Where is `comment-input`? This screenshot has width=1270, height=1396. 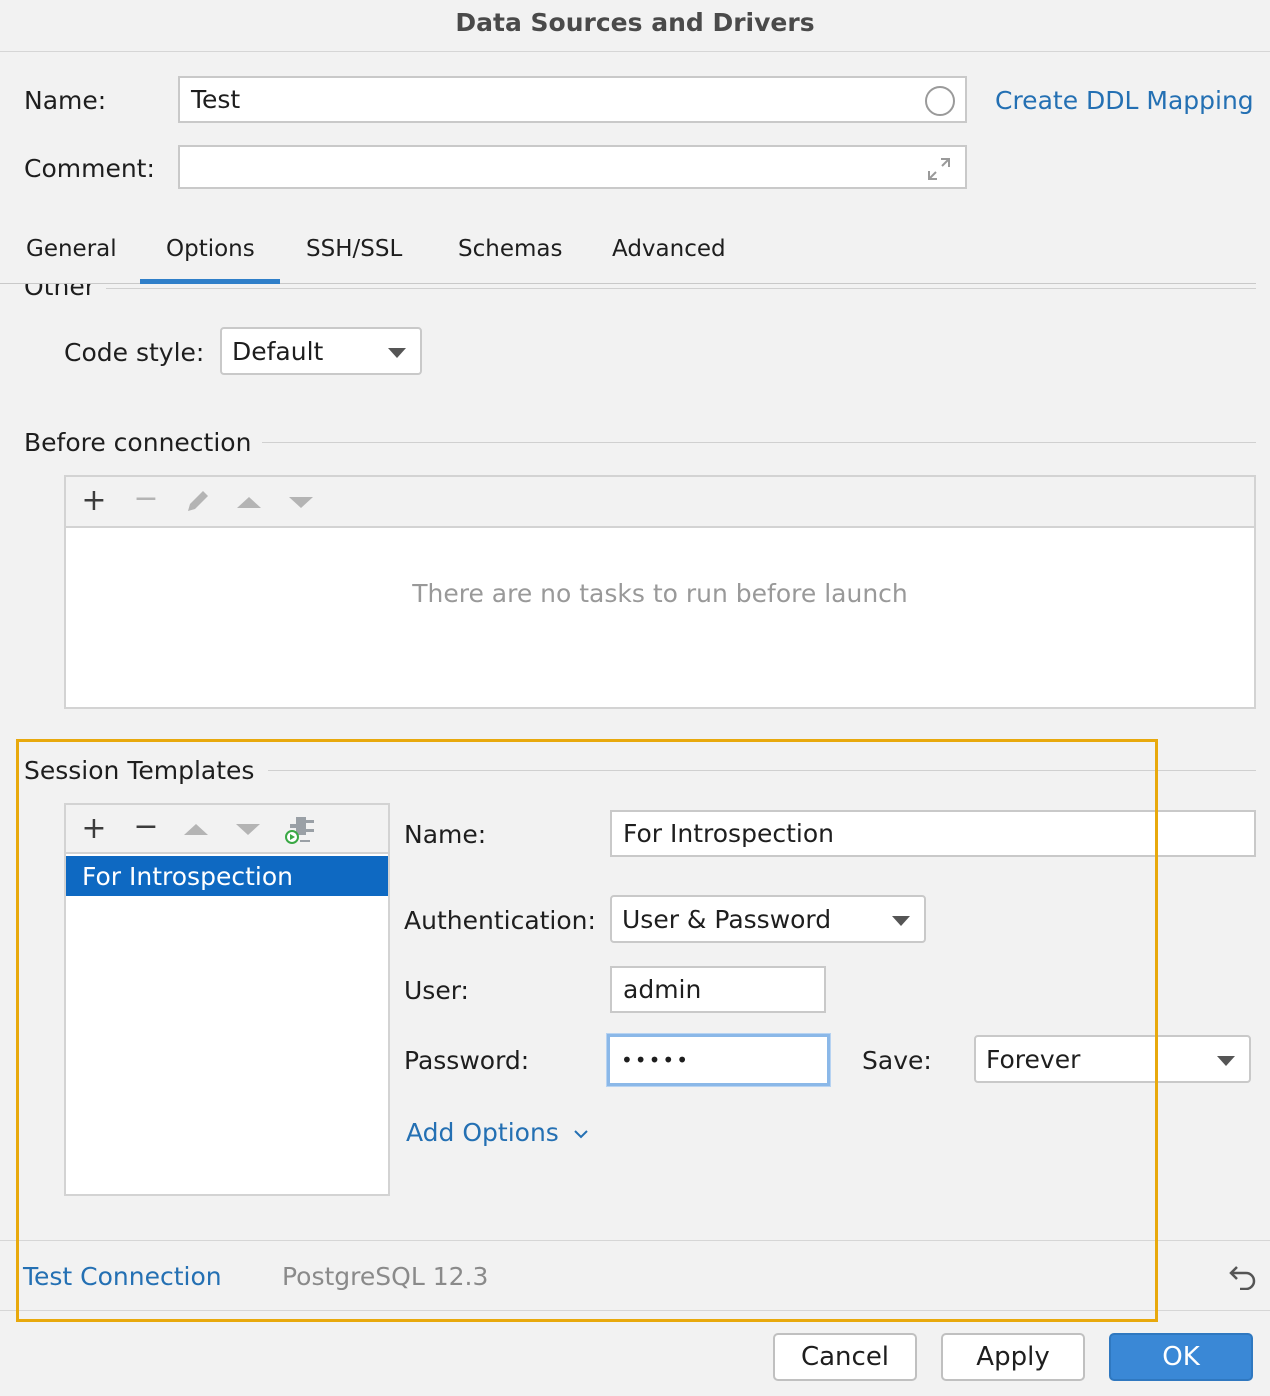 comment-input is located at coordinates (572, 167).